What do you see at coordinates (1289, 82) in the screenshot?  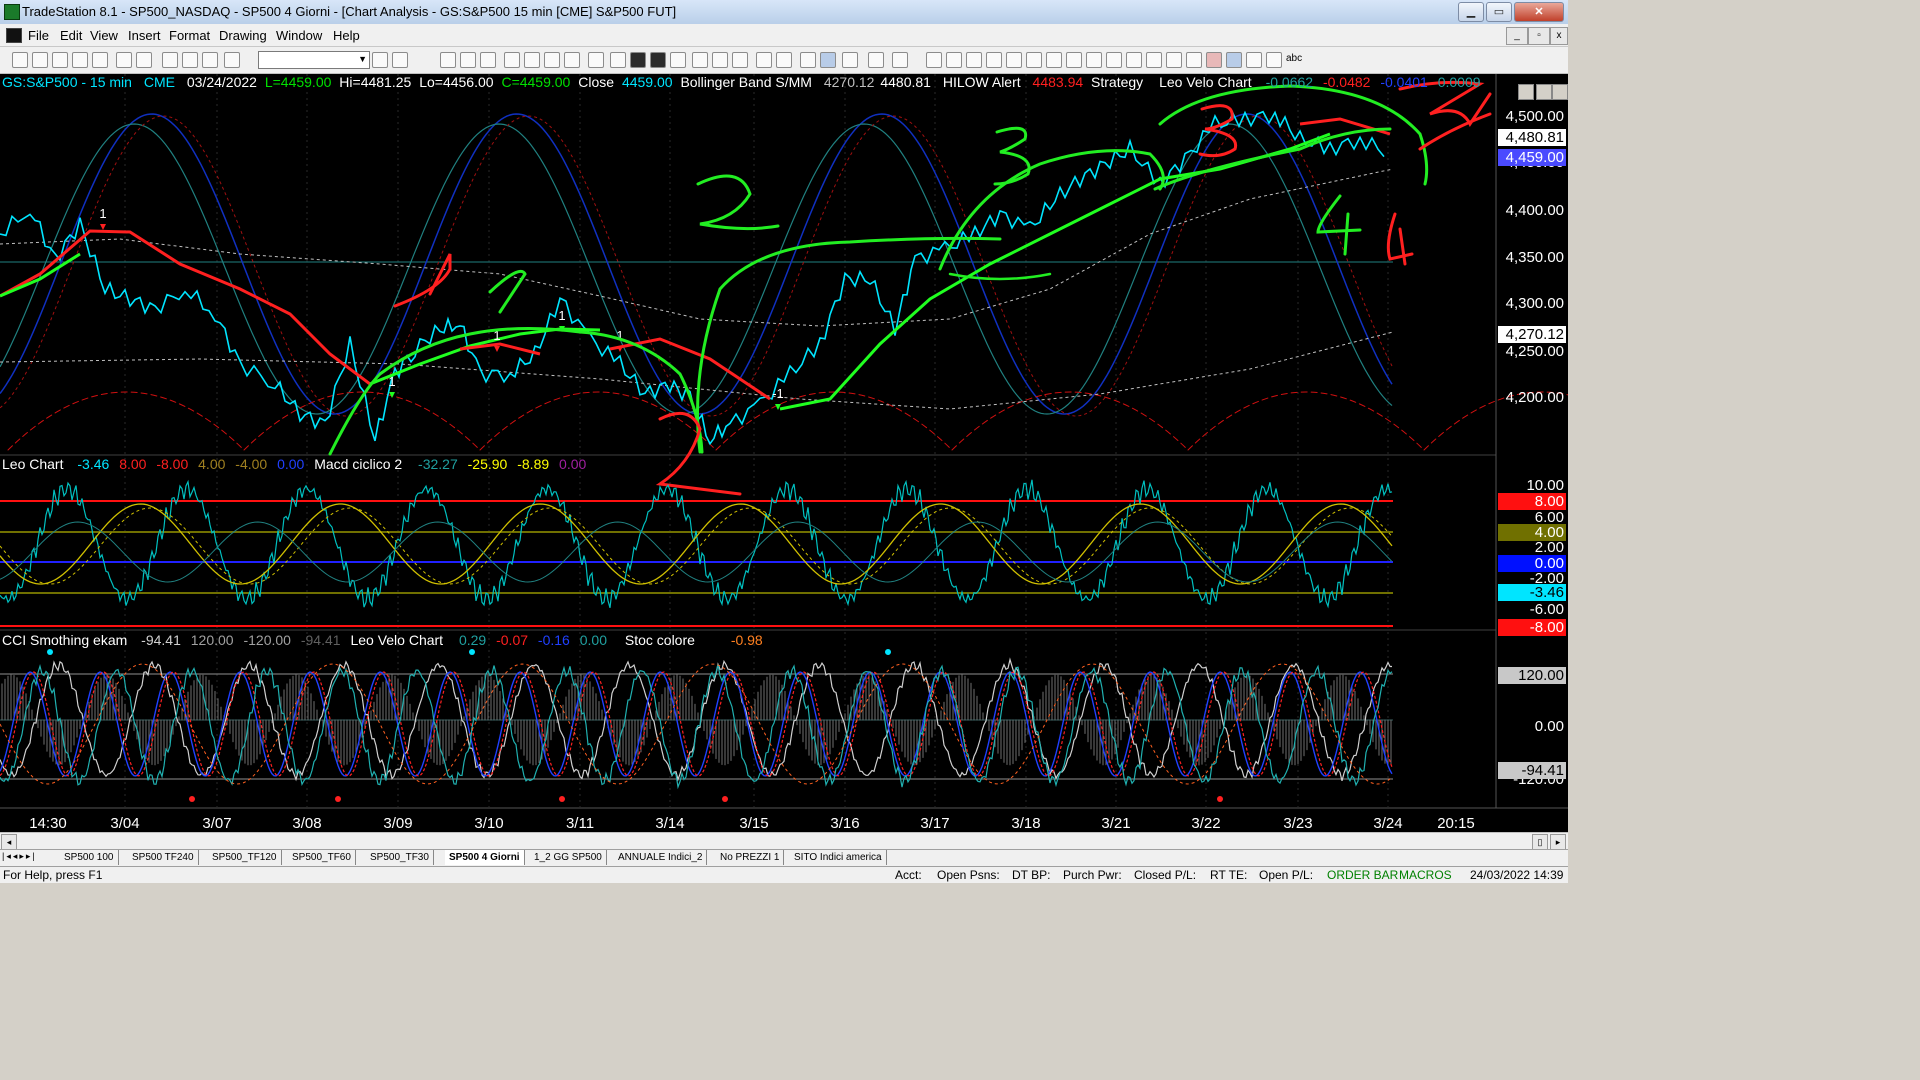 I see `velo-value-1: -0.0662` at bounding box center [1289, 82].